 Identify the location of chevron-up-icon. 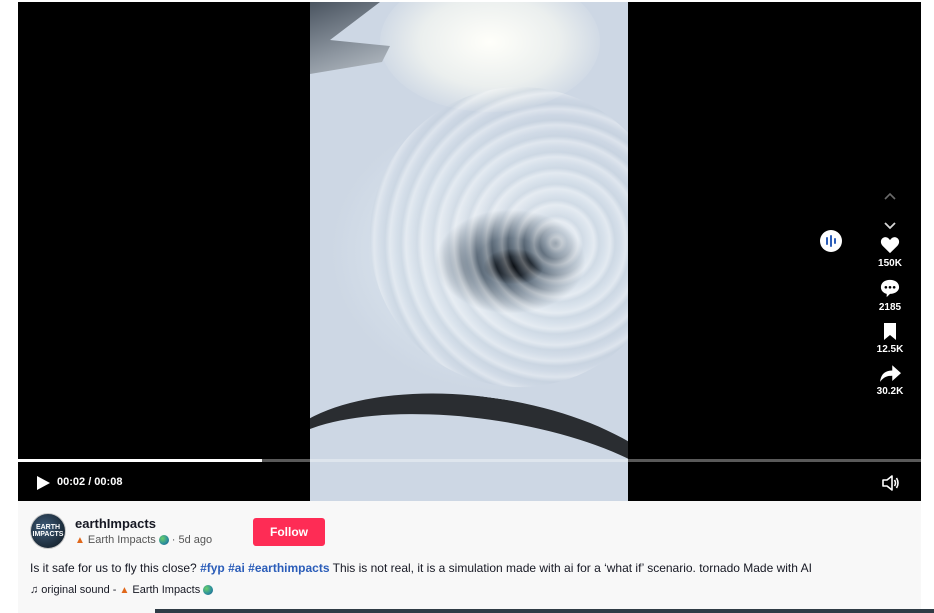
(890, 196).